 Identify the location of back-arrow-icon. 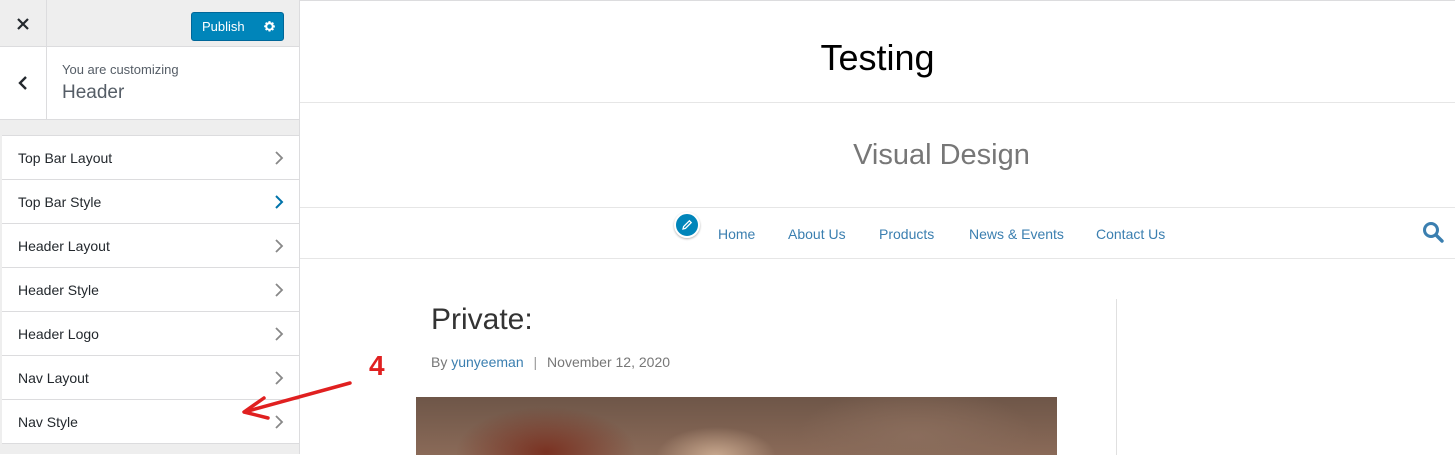
(22, 83).